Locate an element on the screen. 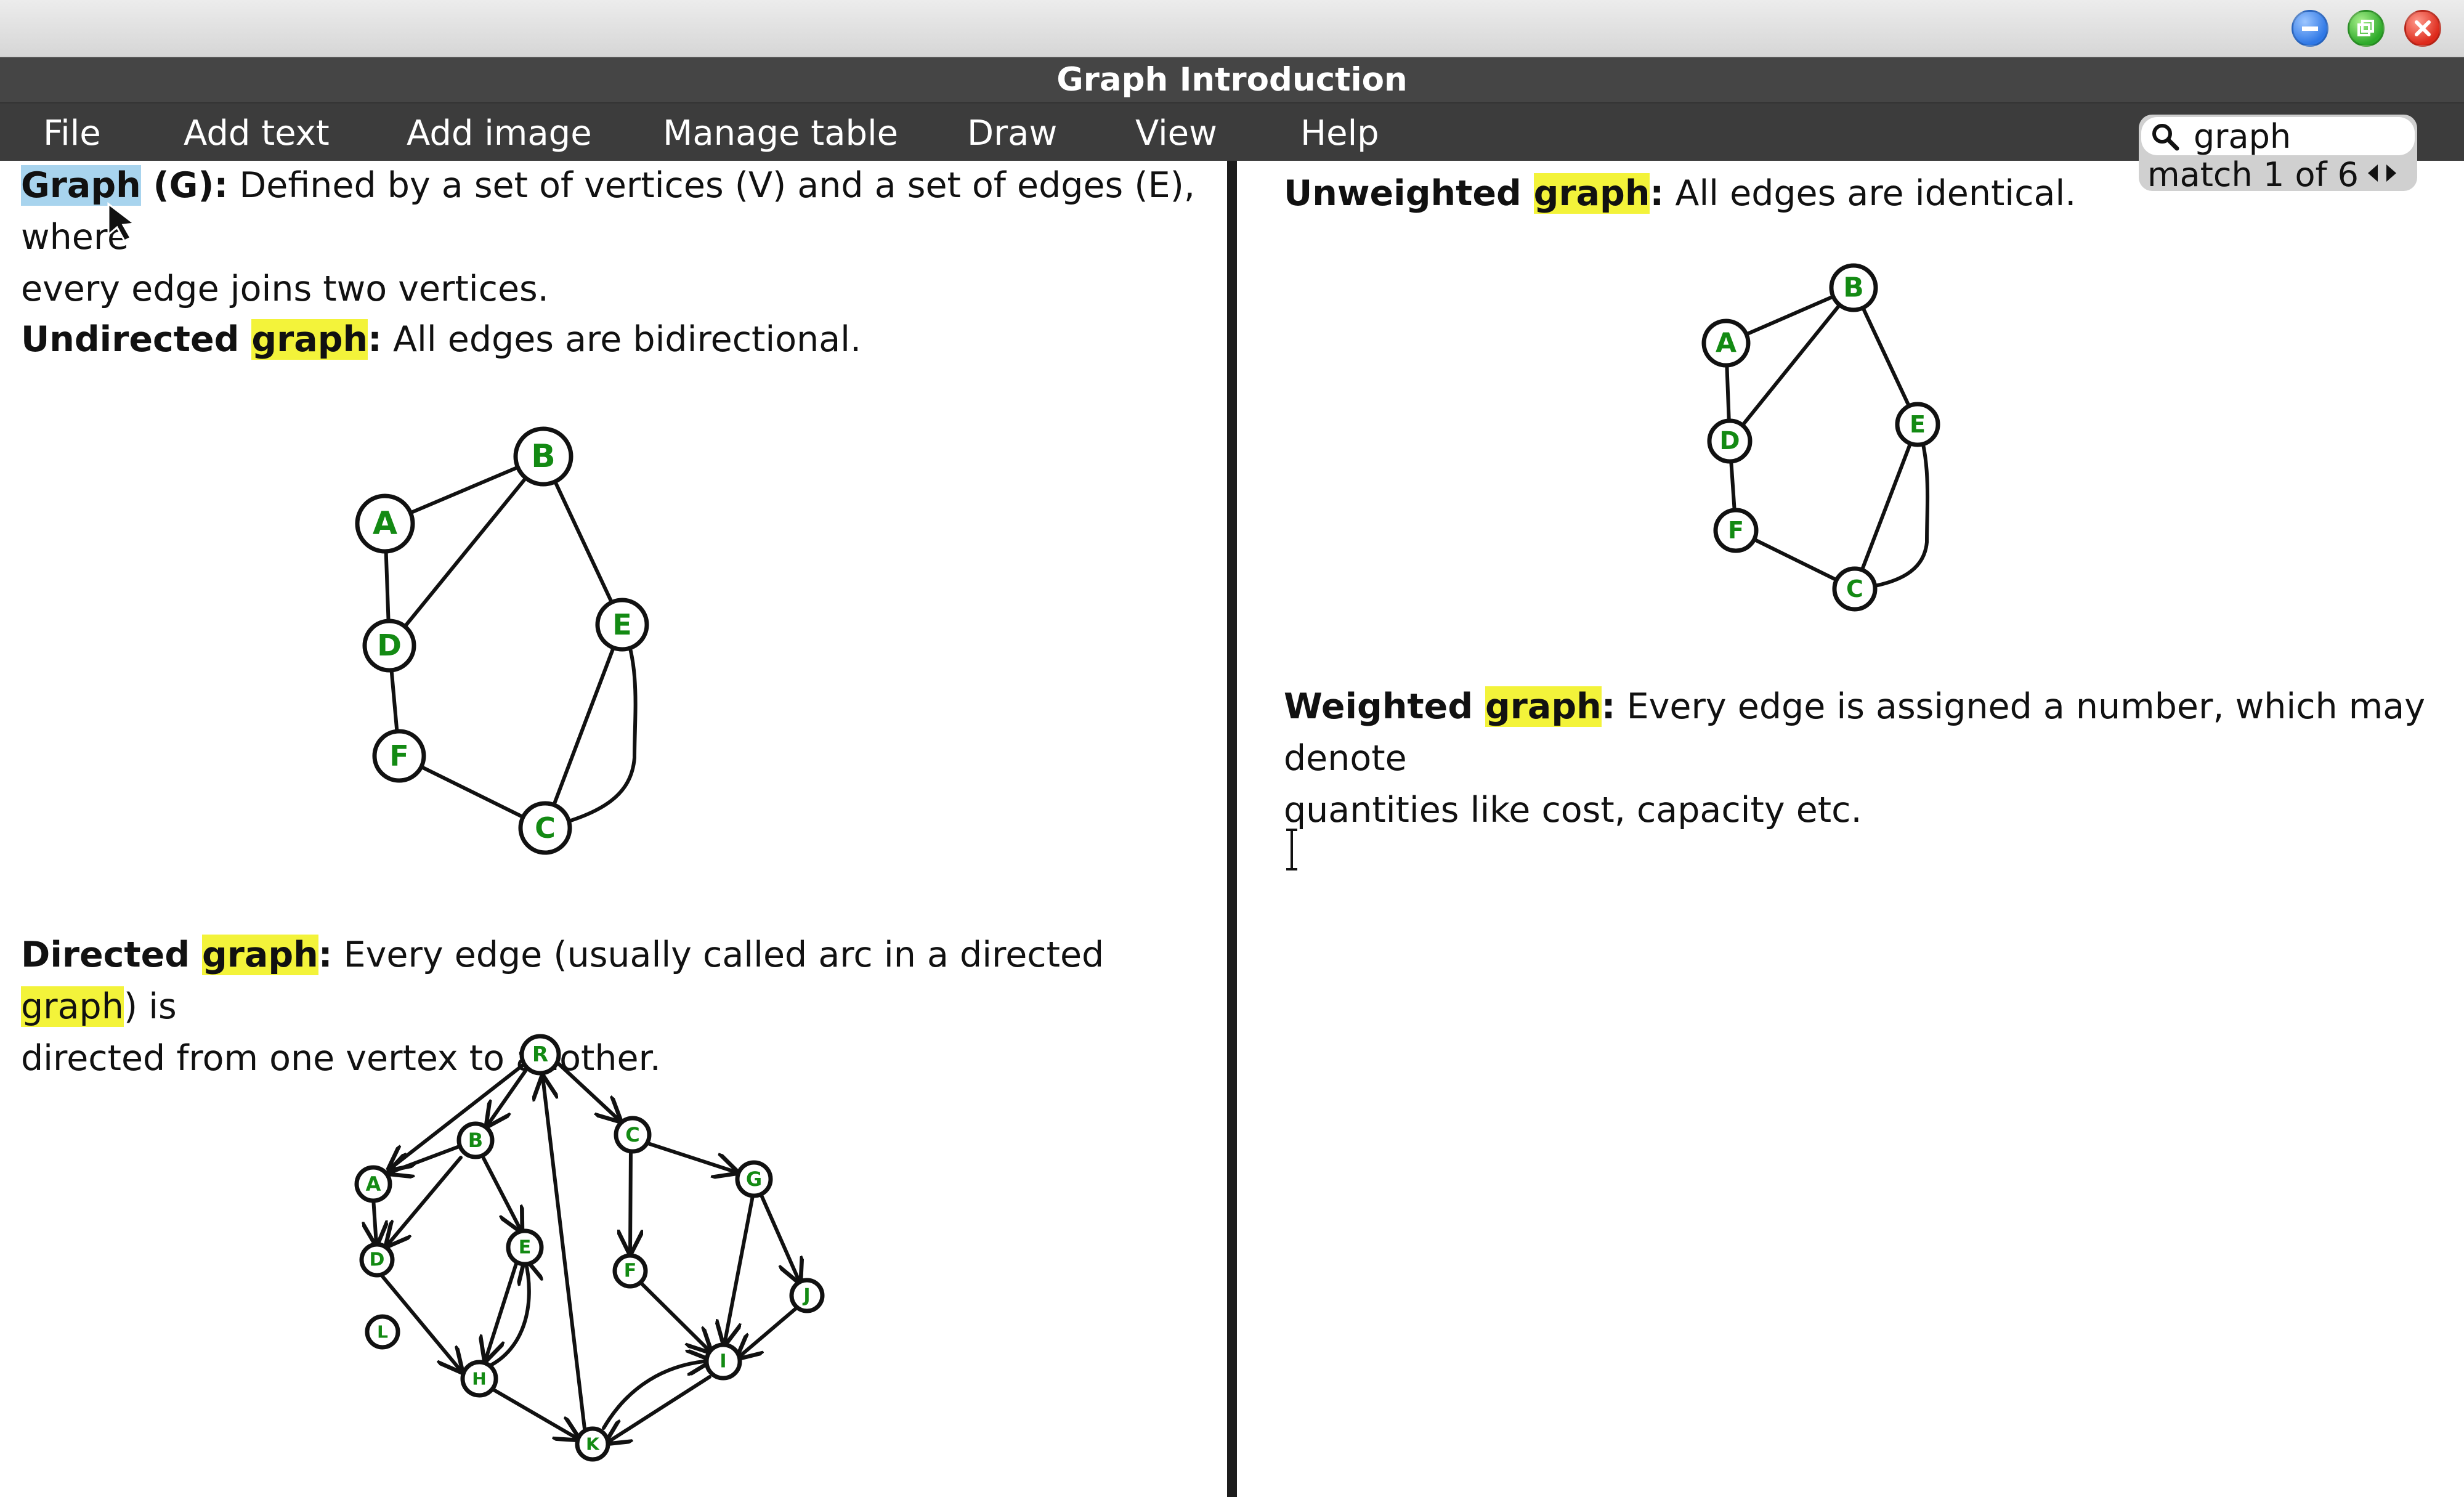 The image size is (2464, 1497). undirected-graph-drawing: A B D E F C is located at coordinates (505, 640).